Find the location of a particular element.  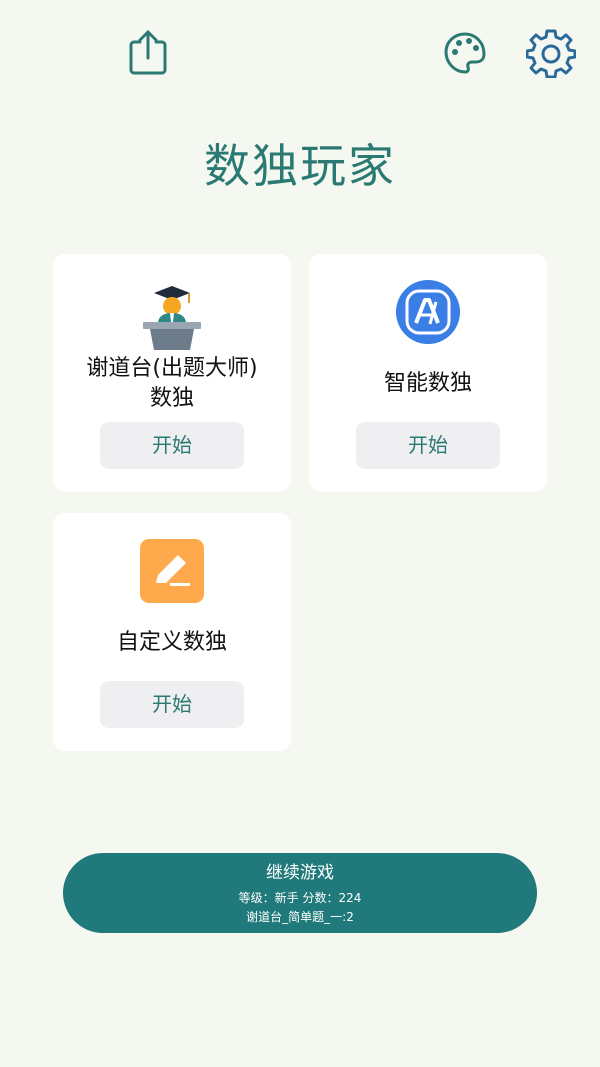

level-label: 等级： is located at coordinates (256, 898).